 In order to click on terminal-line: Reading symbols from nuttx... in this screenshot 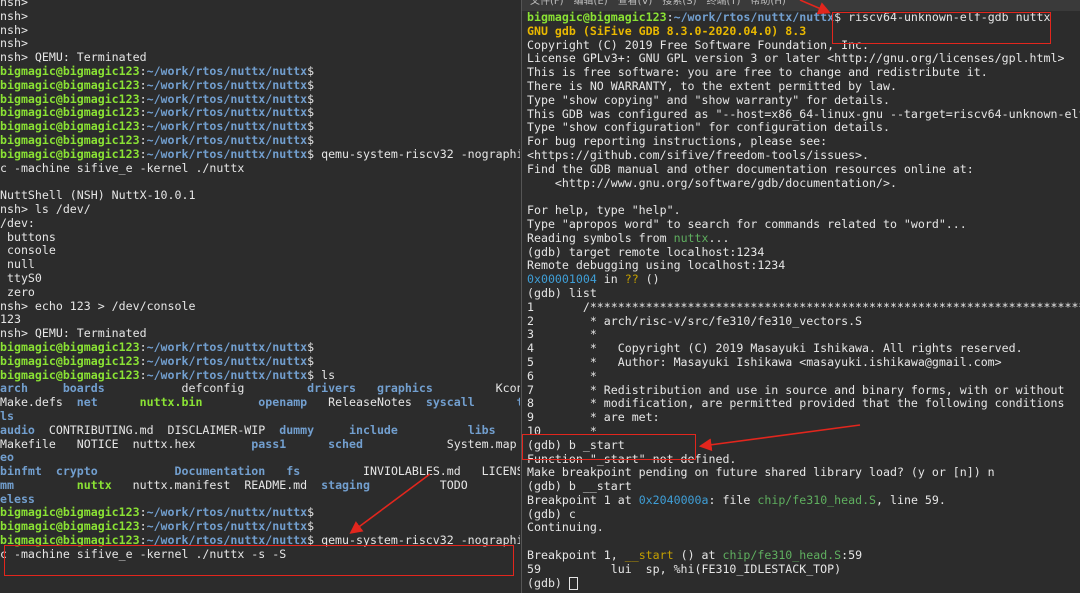, I will do `click(801, 239)`.